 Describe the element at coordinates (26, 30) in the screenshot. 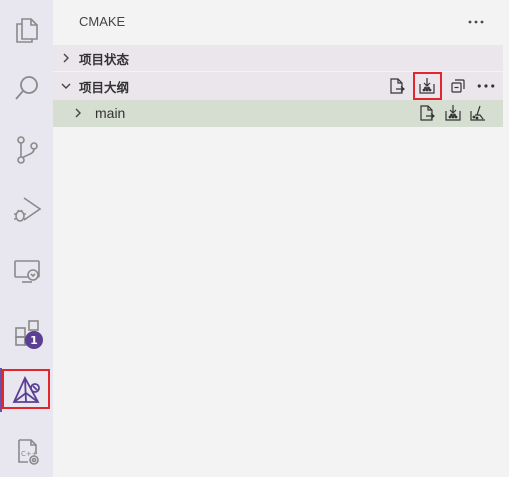

I see `explorer-icon` at that location.